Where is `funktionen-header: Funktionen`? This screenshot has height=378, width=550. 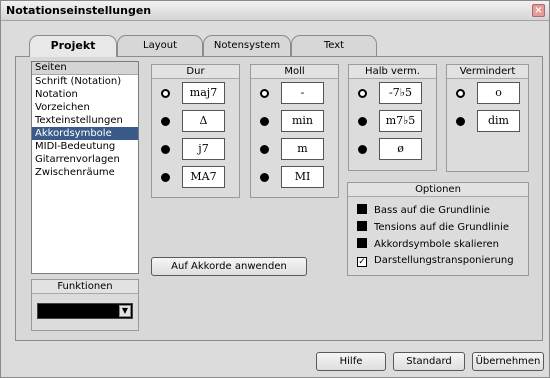
funktionen-header: Funktionen is located at coordinates (85, 287).